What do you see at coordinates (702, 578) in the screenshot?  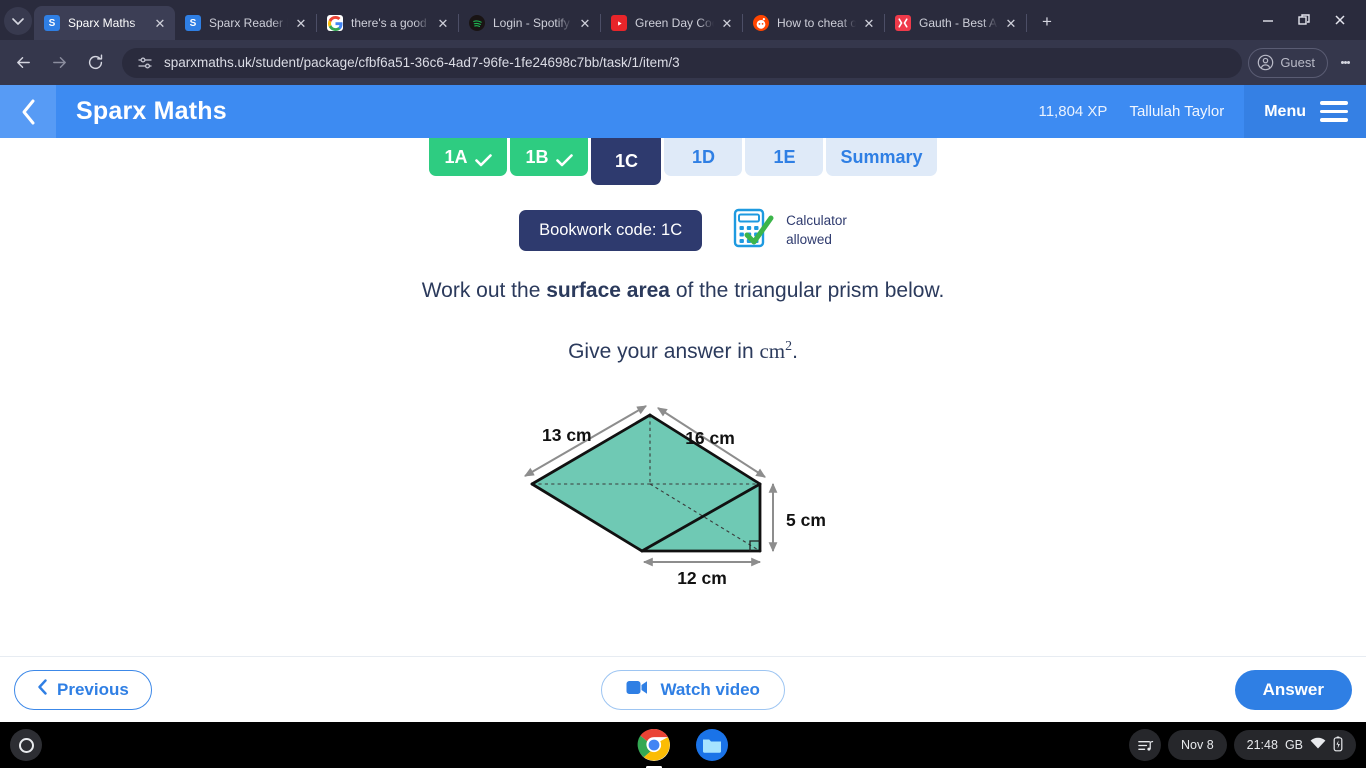 I see `label-base: 12 cm` at bounding box center [702, 578].